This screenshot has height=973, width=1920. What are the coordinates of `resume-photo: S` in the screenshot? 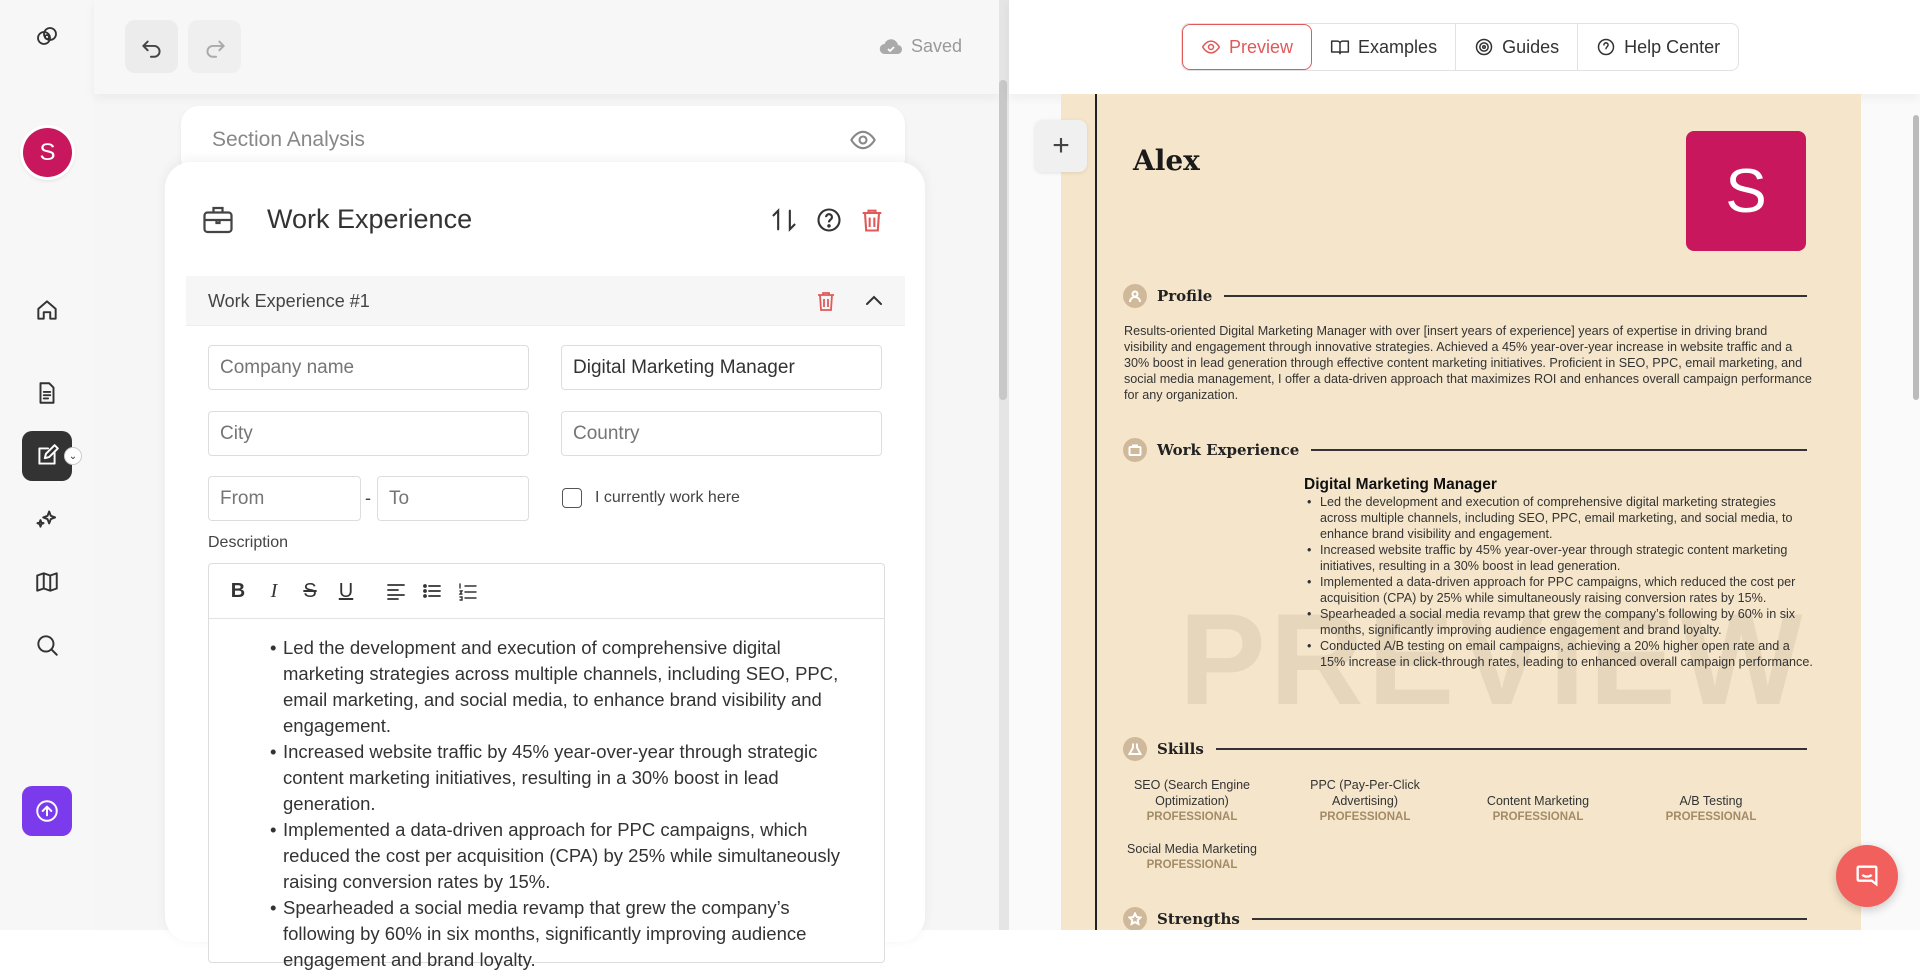 It's located at (1746, 191).